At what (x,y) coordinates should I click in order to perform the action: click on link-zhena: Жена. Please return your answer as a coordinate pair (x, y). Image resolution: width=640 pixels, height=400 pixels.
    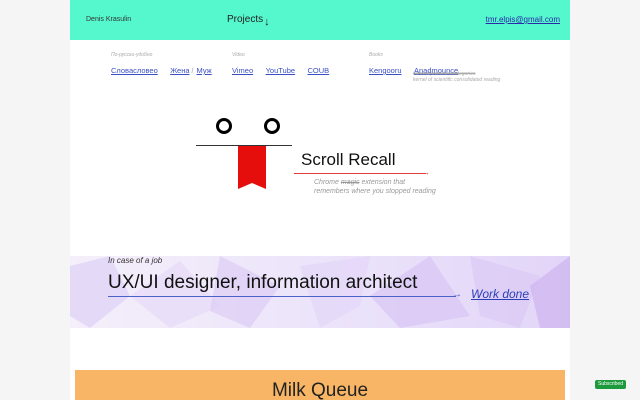
    Looking at the image, I should click on (179, 70).